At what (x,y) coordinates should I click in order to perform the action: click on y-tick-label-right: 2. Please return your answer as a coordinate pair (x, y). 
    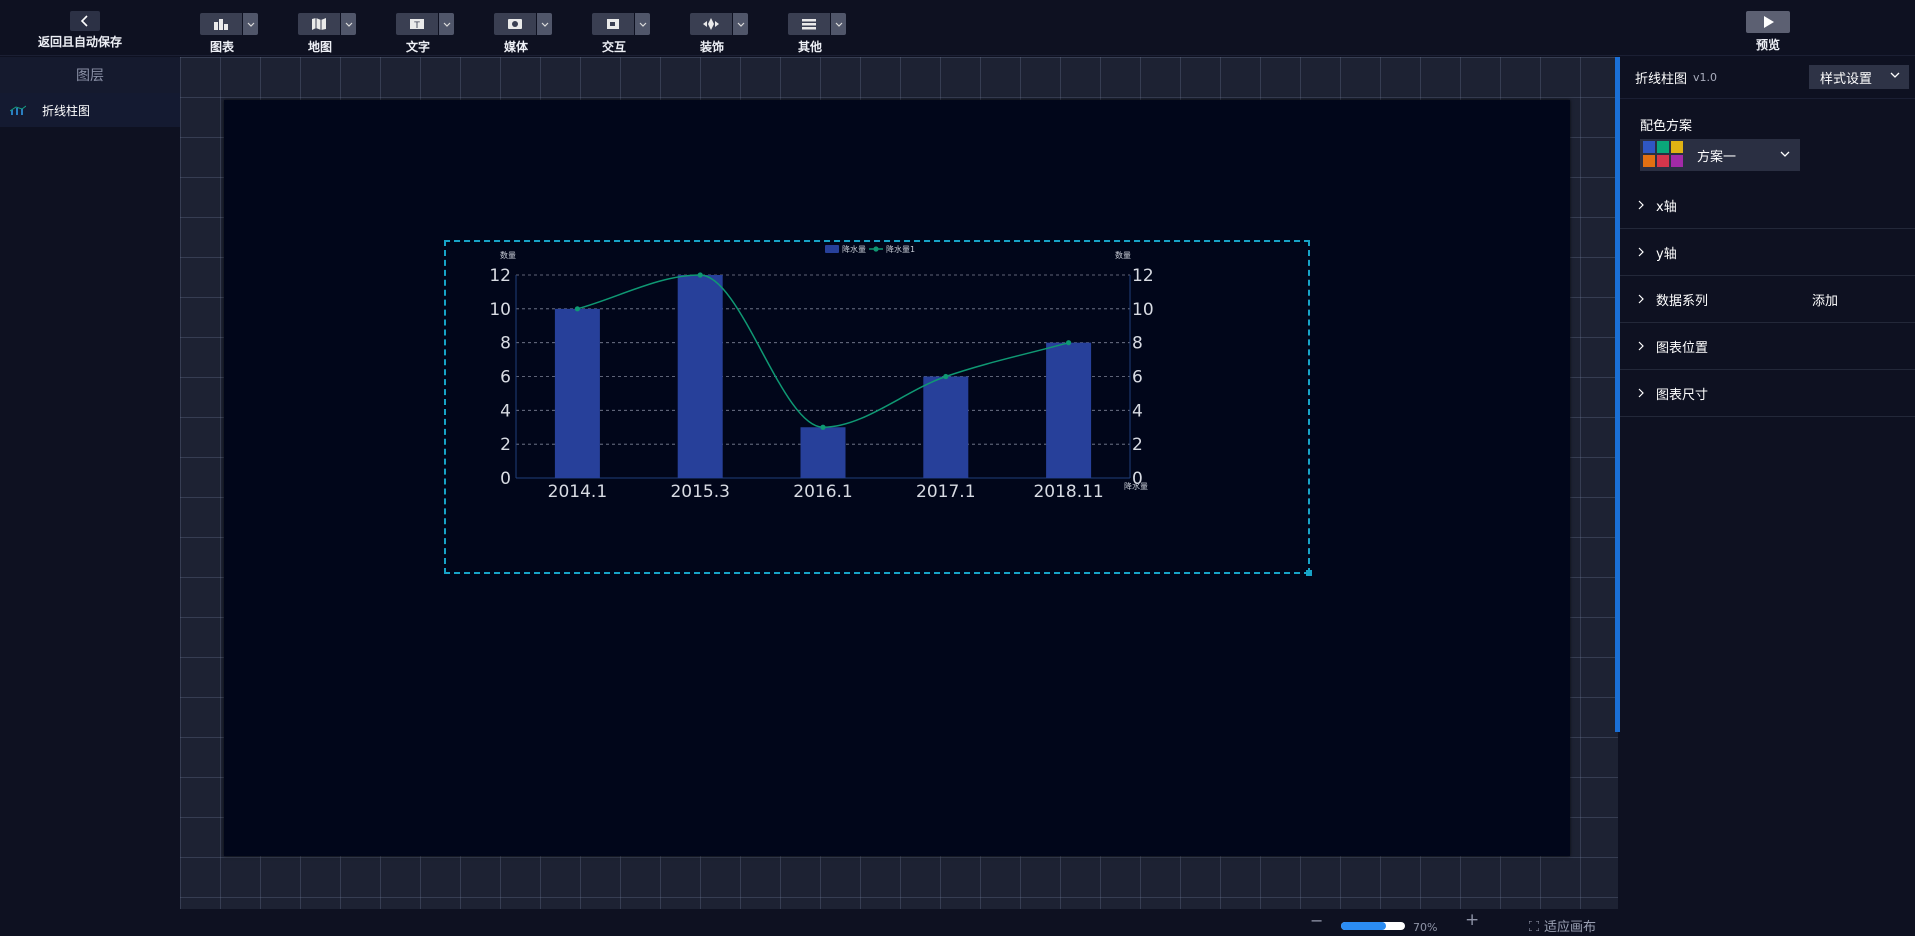
    Looking at the image, I should click on (1137, 445).